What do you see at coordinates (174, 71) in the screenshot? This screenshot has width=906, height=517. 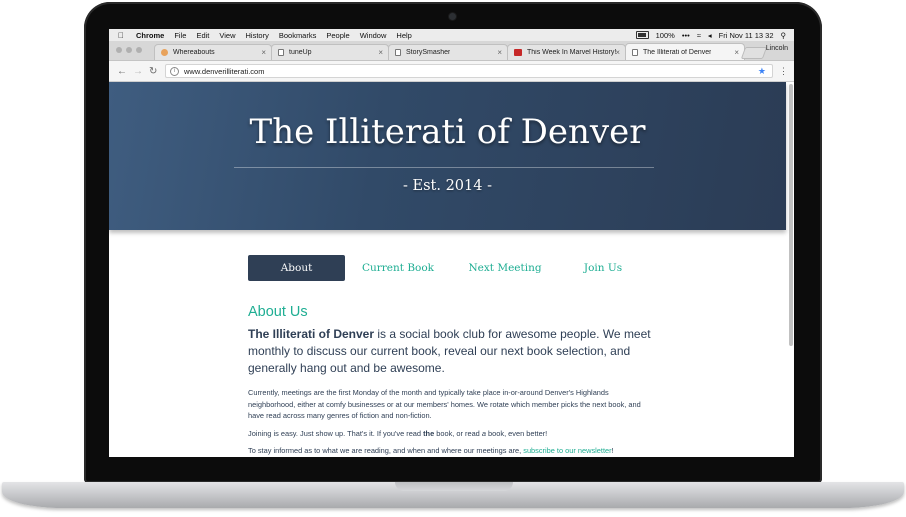 I see `info-icon: i` at bounding box center [174, 71].